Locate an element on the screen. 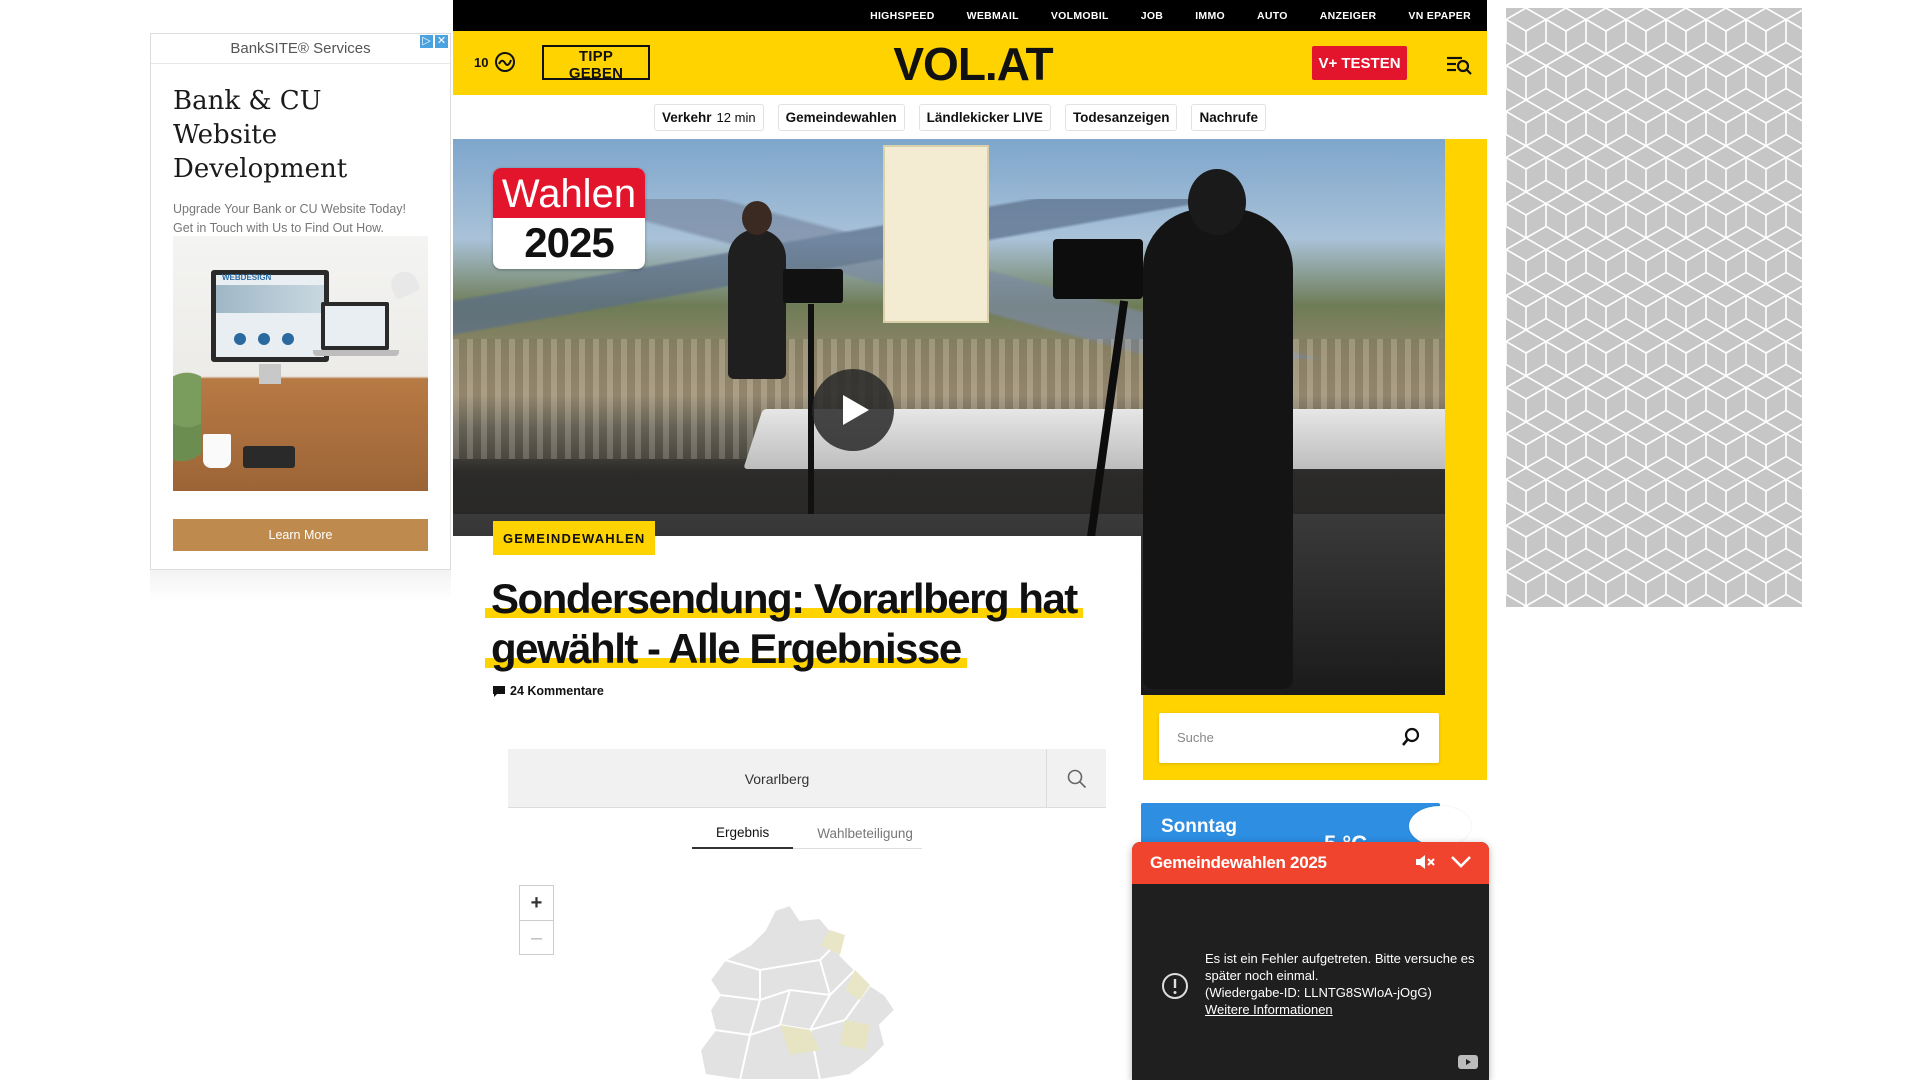 Image resolution: width=1920 pixels, height=1080 pixels. error-id: (Wiedergabe-ID: LLNTG8SWloA-jOgG) is located at coordinates (1318, 992).